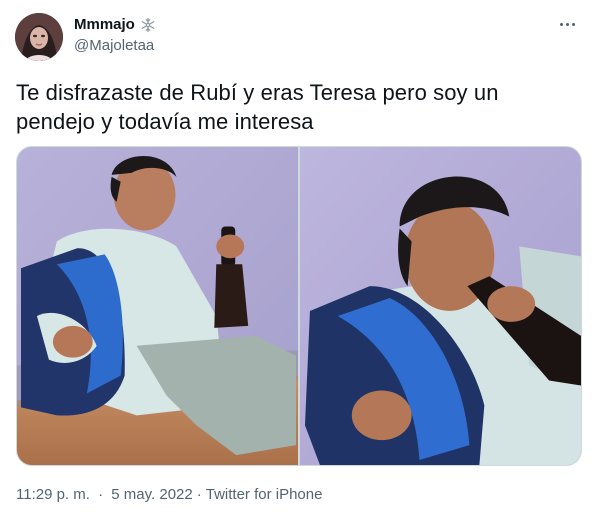 The image size is (601, 512). I want to click on more-horizontal-icon, so click(561, 24).